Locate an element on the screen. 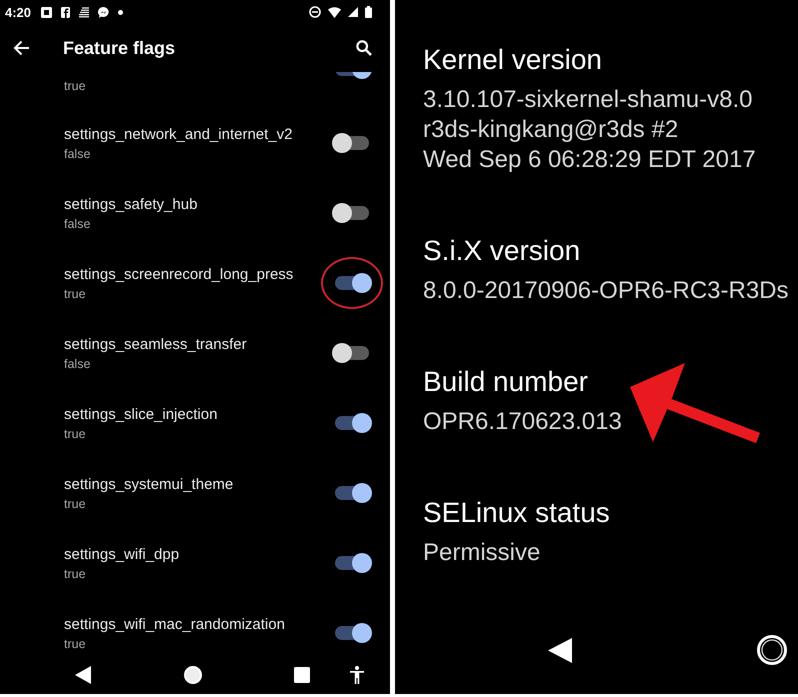 This screenshot has width=798, height=697. search-icon is located at coordinates (364, 48).